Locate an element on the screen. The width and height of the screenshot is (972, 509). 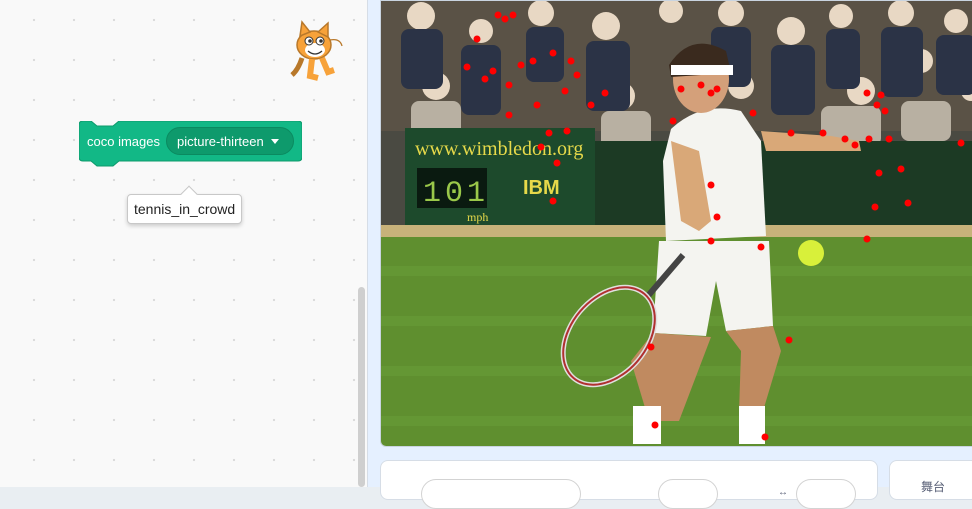
block-label: coco images is located at coordinates (123, 141).